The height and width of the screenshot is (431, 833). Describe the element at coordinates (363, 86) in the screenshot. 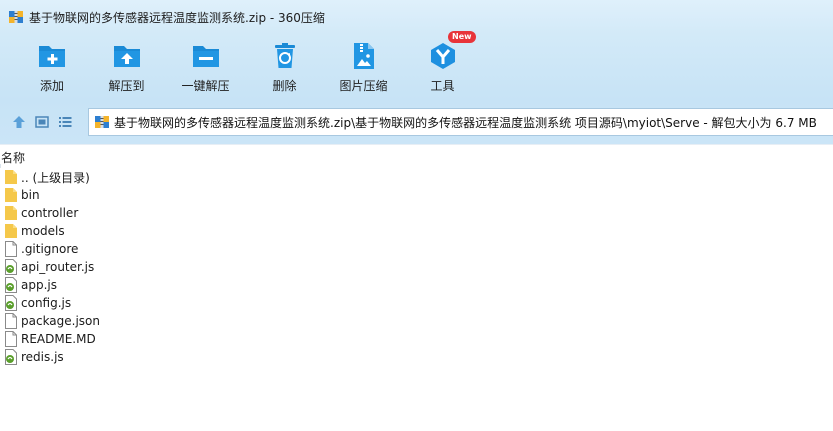

I see `image-compress-label: 图片压缩` at that location.